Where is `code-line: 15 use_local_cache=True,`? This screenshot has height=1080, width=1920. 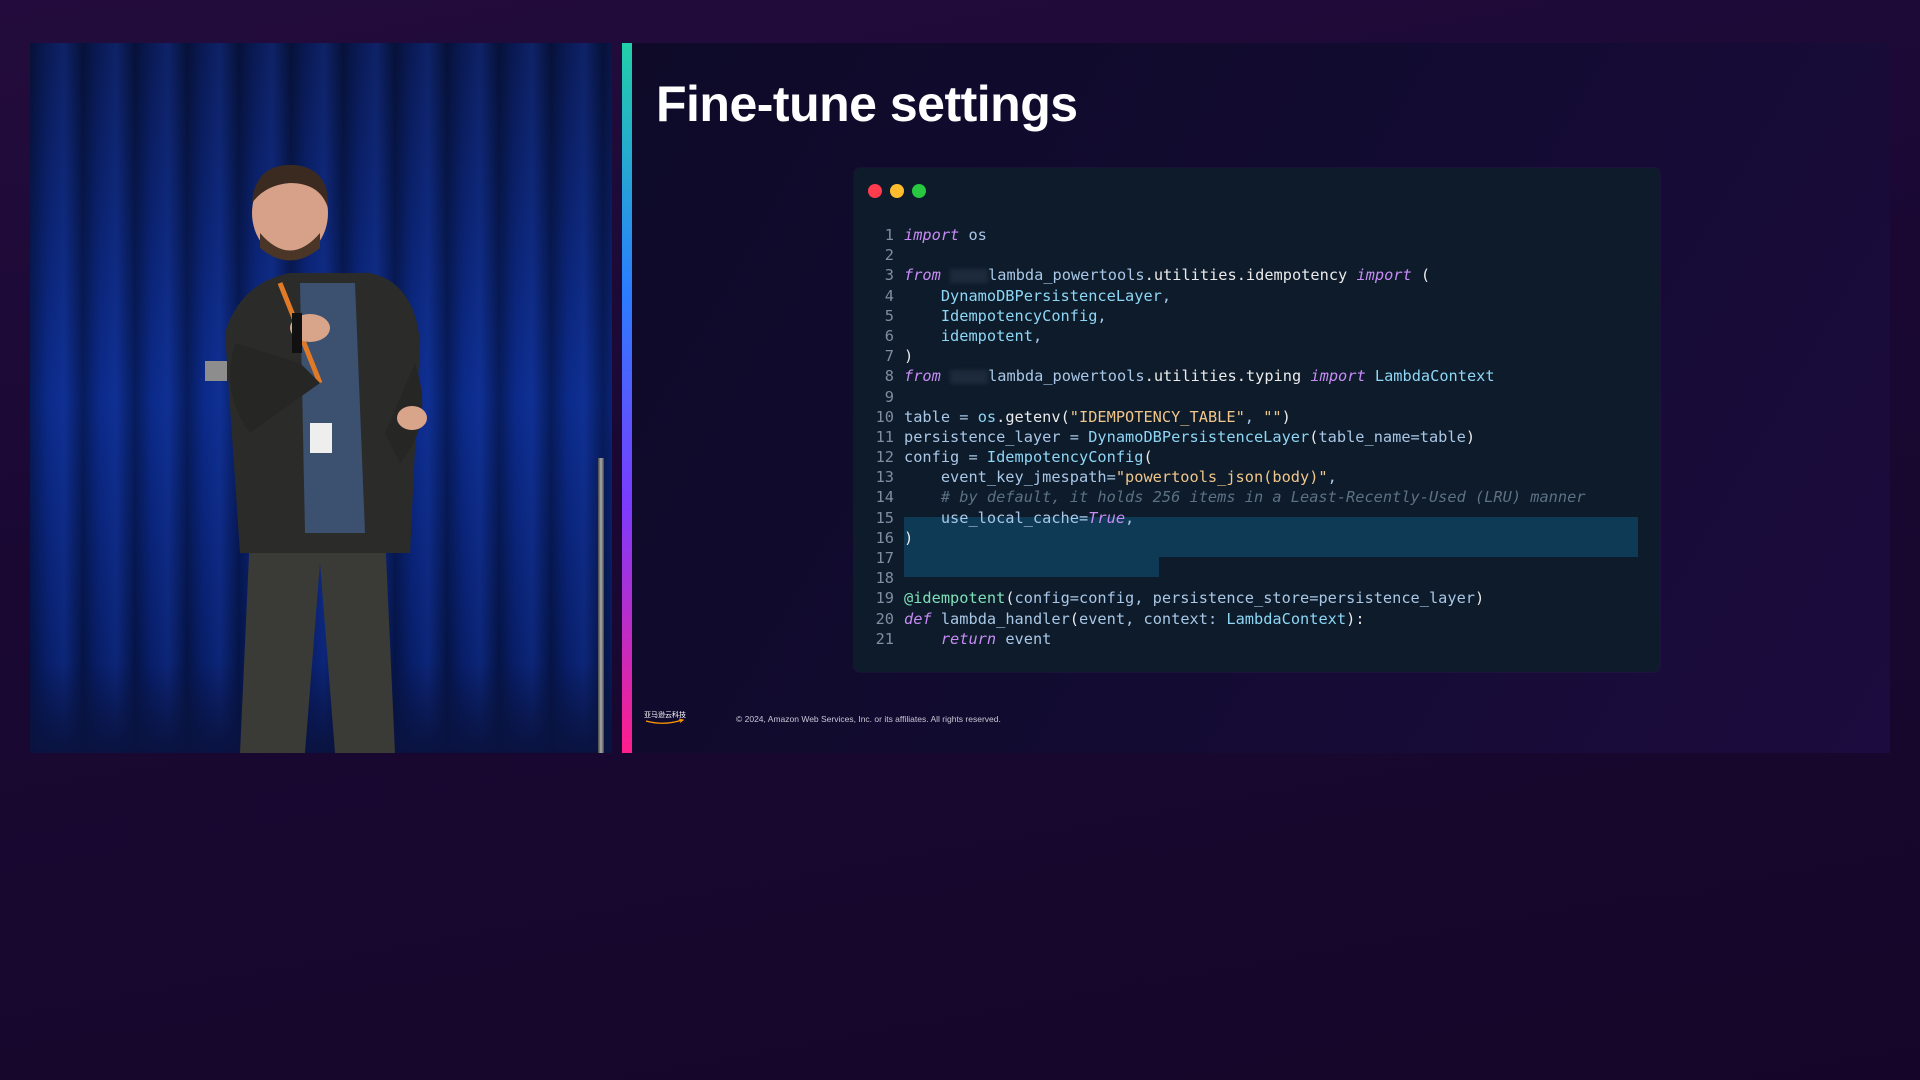
code-line: 15 use_local_cache=True, is located at coordinates (1259, 518).